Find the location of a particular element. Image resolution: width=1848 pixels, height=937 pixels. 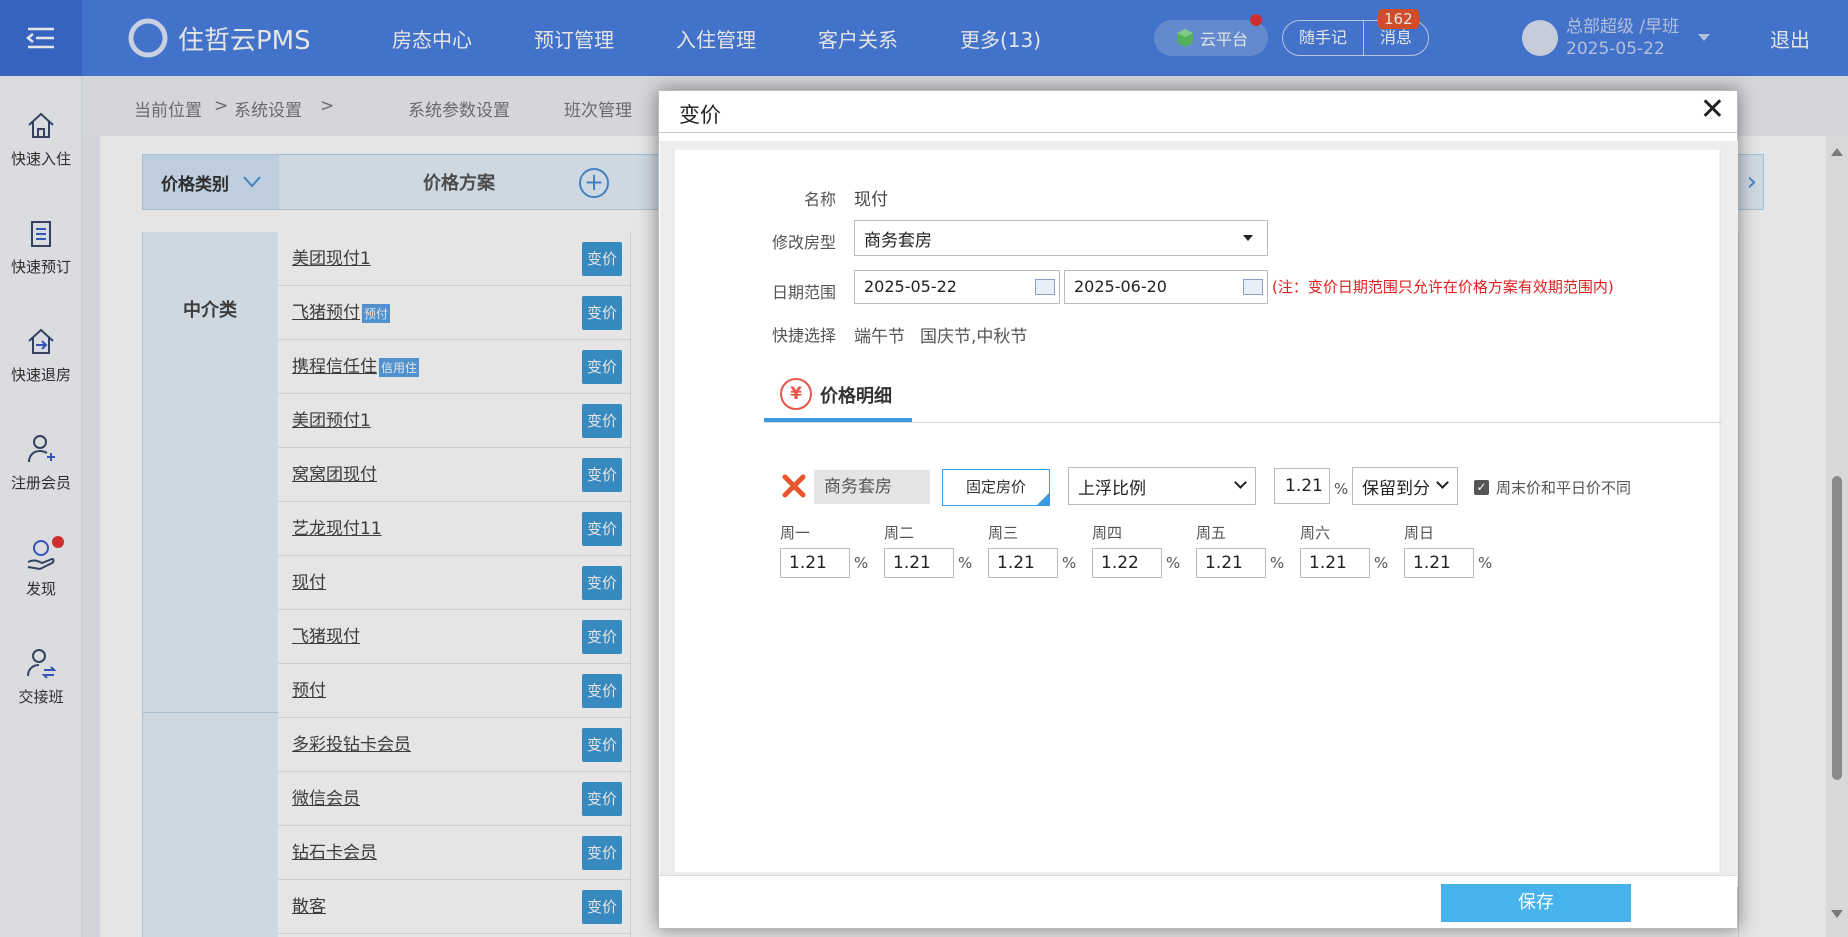

day-input-mon: 1.21 is located at coordinates (815, 563).